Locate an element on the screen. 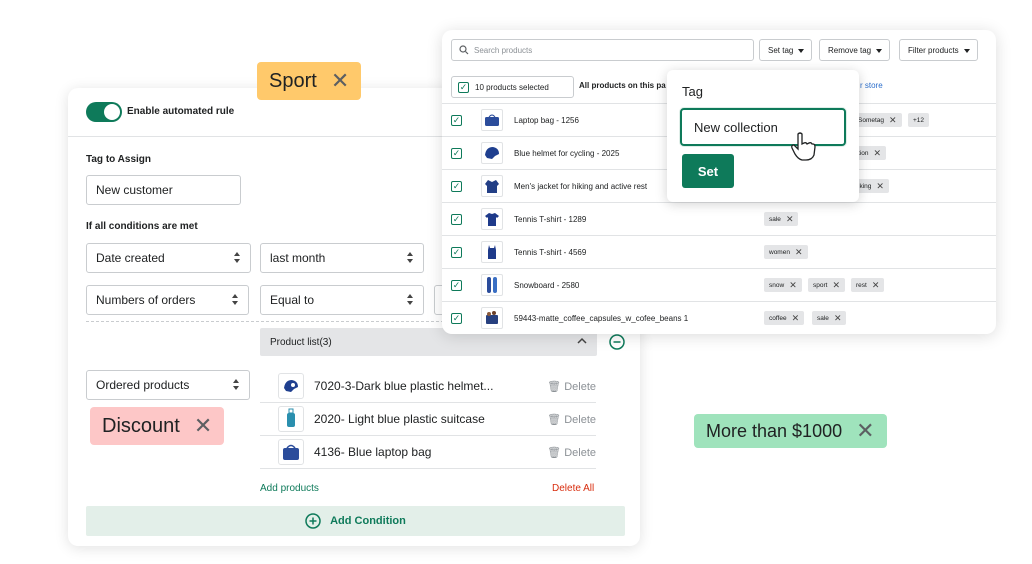 This screenshot has width=1032, height=564. add-condition-label: Add Condition is located at coordinates (368, 521).